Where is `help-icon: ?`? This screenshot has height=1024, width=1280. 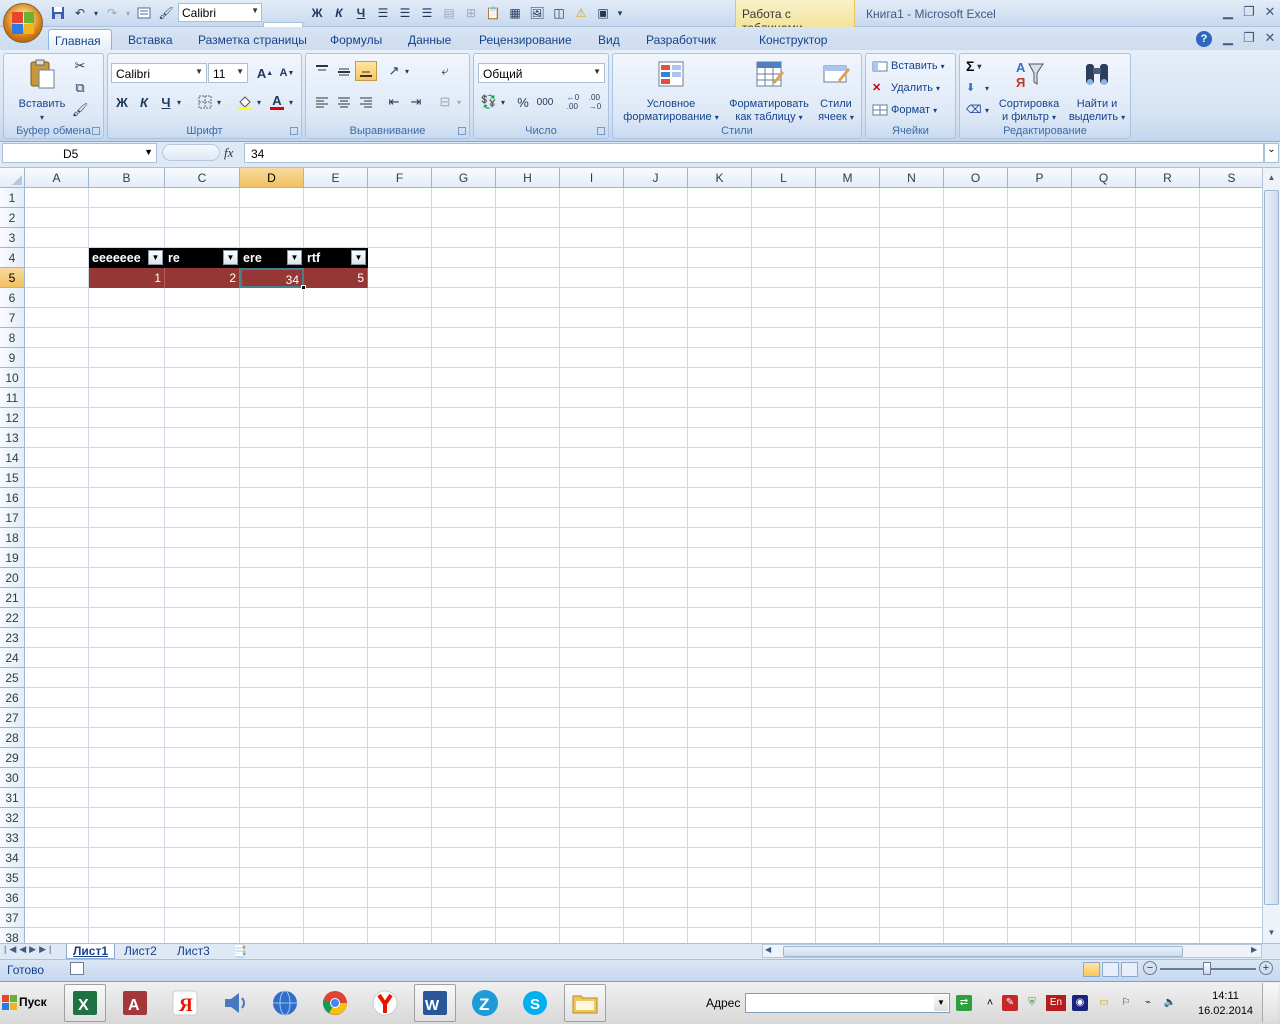 help-icon: ? is located at coordinates (1204, 39).